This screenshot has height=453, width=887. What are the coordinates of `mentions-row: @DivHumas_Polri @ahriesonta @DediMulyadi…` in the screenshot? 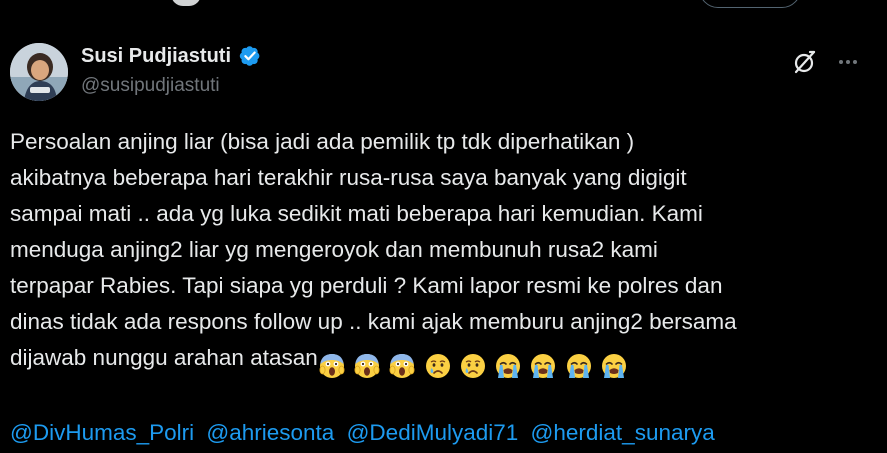 It's located at (365, 433).